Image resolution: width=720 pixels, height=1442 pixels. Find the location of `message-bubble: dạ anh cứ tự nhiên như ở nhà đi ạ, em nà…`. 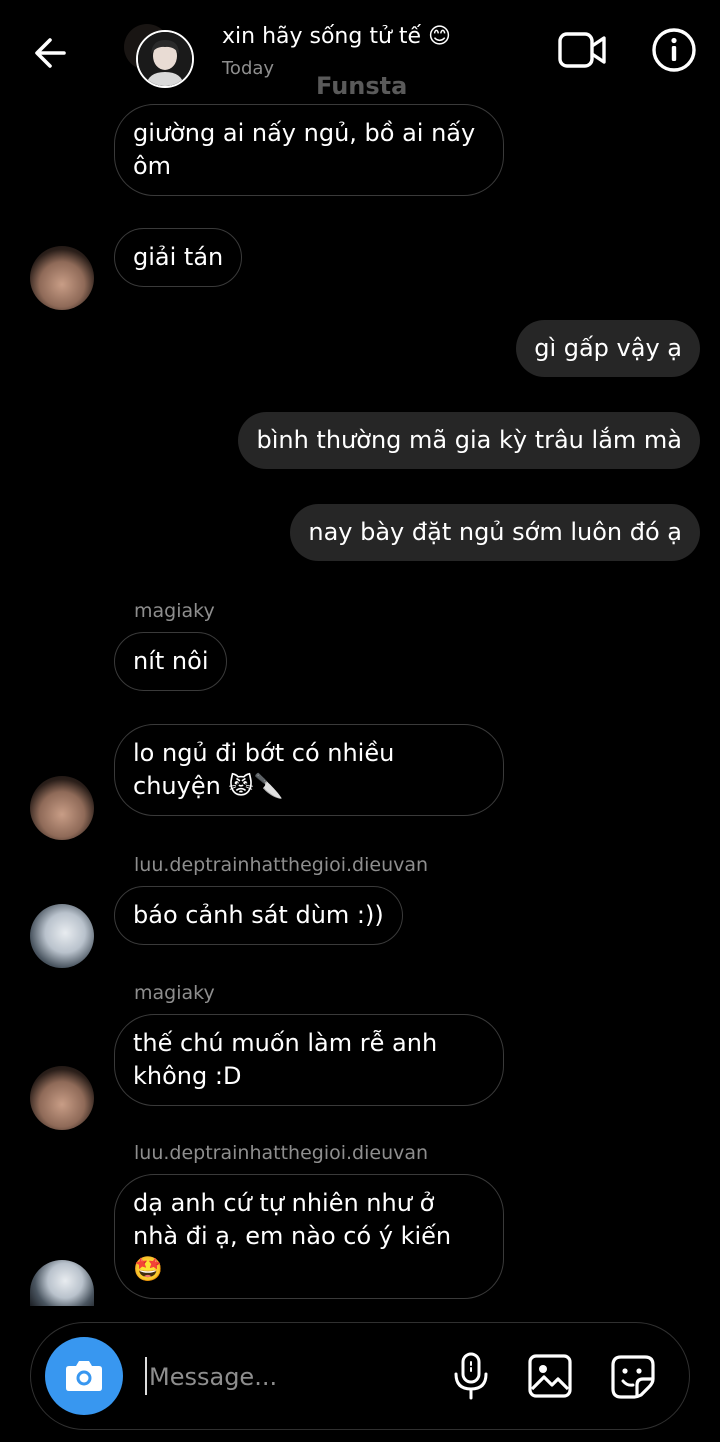

message-bubble: dạ anh cứ tự nhiên như ở nhà đi ạ, em nà… is located at coordinates (309, 1236).